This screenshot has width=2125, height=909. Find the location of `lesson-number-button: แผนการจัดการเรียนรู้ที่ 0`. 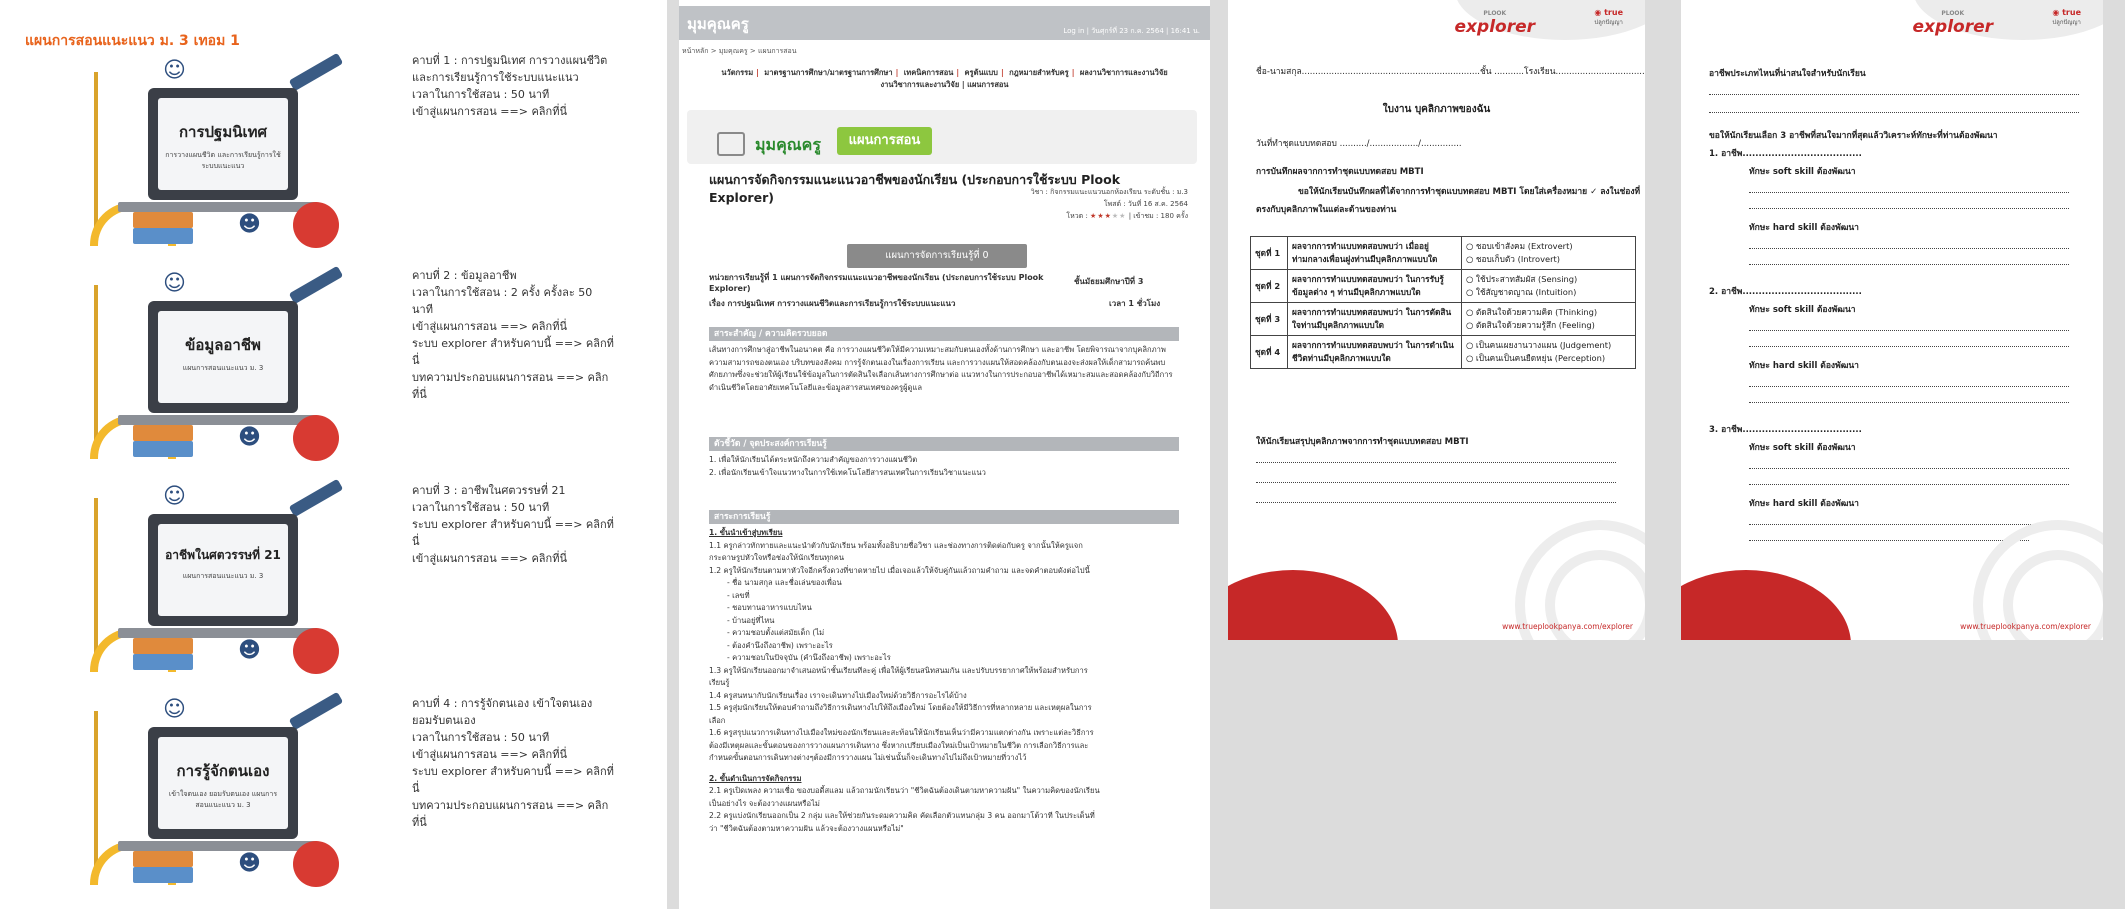

lesson-number-button: แผนการจัดการเรียนรู้ที่ 0 is located at coordinates (937, 256).